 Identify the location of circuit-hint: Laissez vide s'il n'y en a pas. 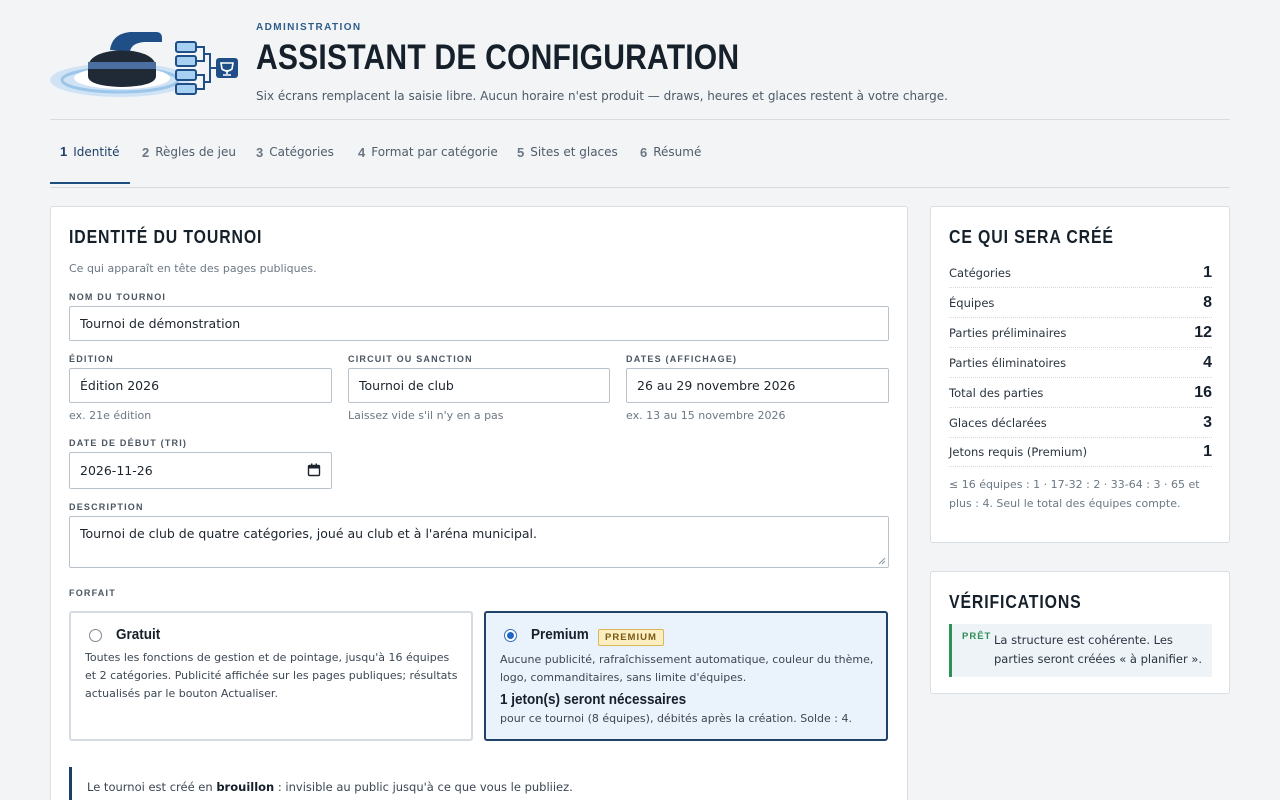
(426, 415).